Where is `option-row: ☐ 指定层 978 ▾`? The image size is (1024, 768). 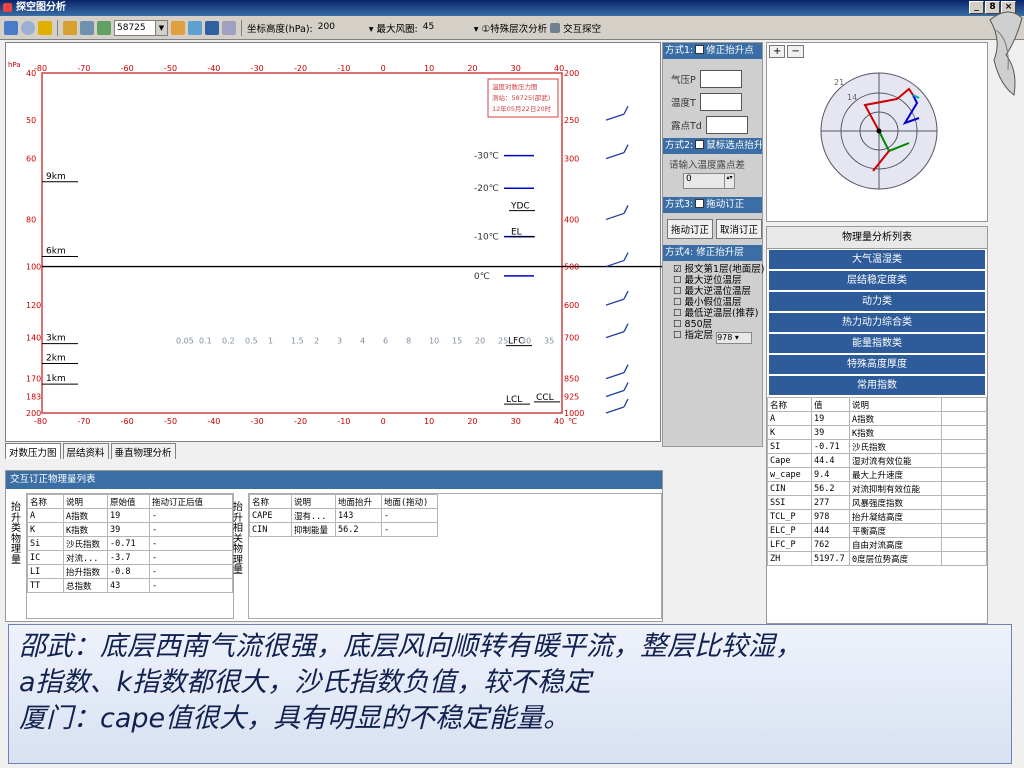
option-row: ☐ 指定层 978 ▾ is located at coordinates (717, 337).